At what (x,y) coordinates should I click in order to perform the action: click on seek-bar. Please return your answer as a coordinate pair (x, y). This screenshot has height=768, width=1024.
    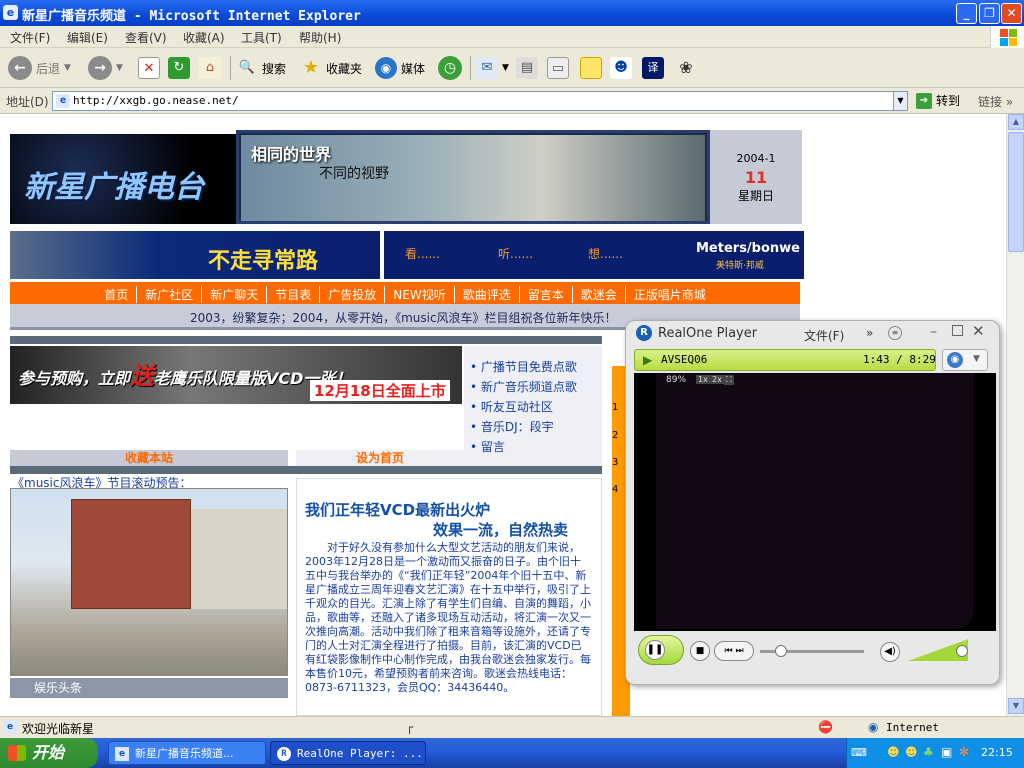
    Looking at the image, I should click on (812, 651).